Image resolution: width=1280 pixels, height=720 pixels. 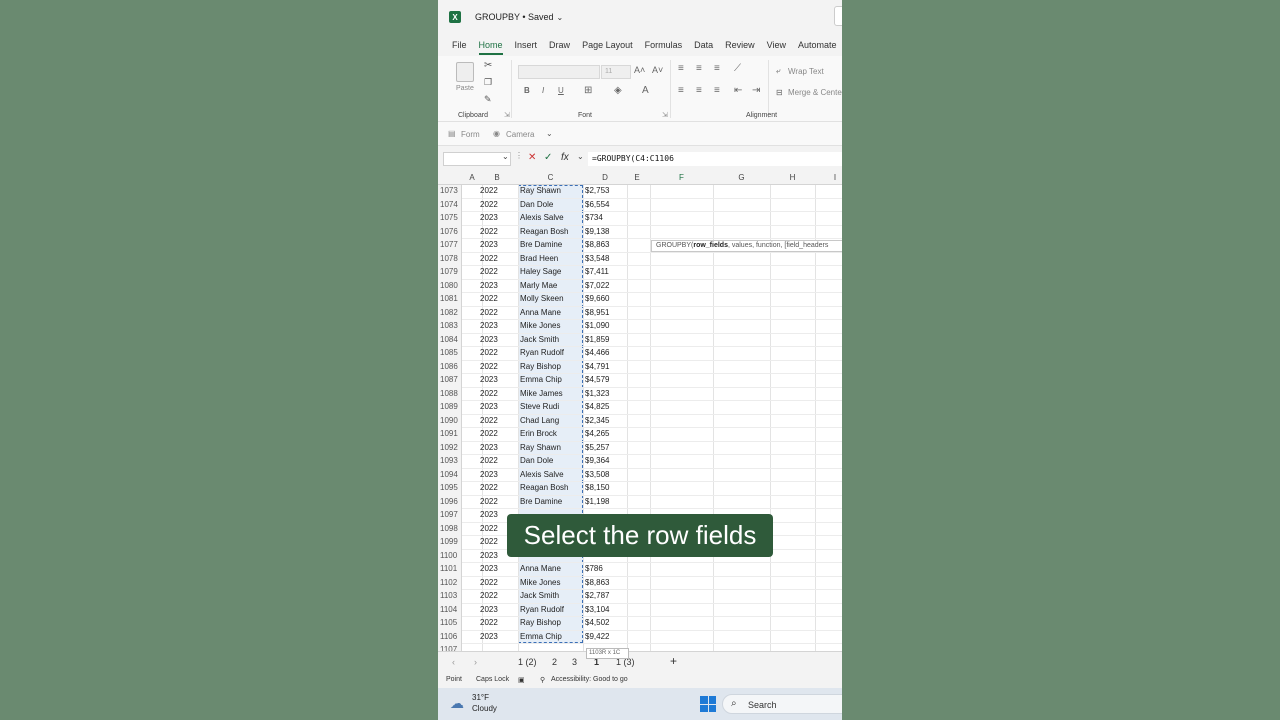 What do you see at coordinates (703, 45) in the screenshot?
I see `tab-data: Data` at bounding box center [703, 45].